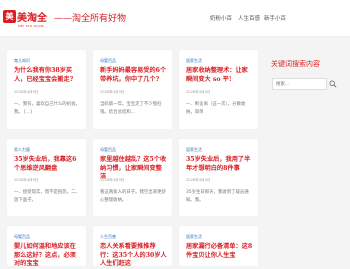 The height and width of the screenshot is (269, 350). Describe the element at coordinates (333, 84) in the screenshot. I see `search-icon` at that location.